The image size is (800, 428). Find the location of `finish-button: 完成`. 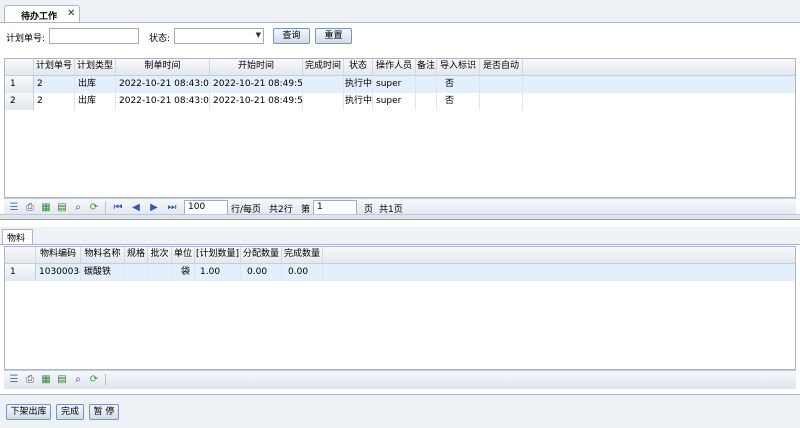

finish-button: 完成 is located at coordinates (70, 412).